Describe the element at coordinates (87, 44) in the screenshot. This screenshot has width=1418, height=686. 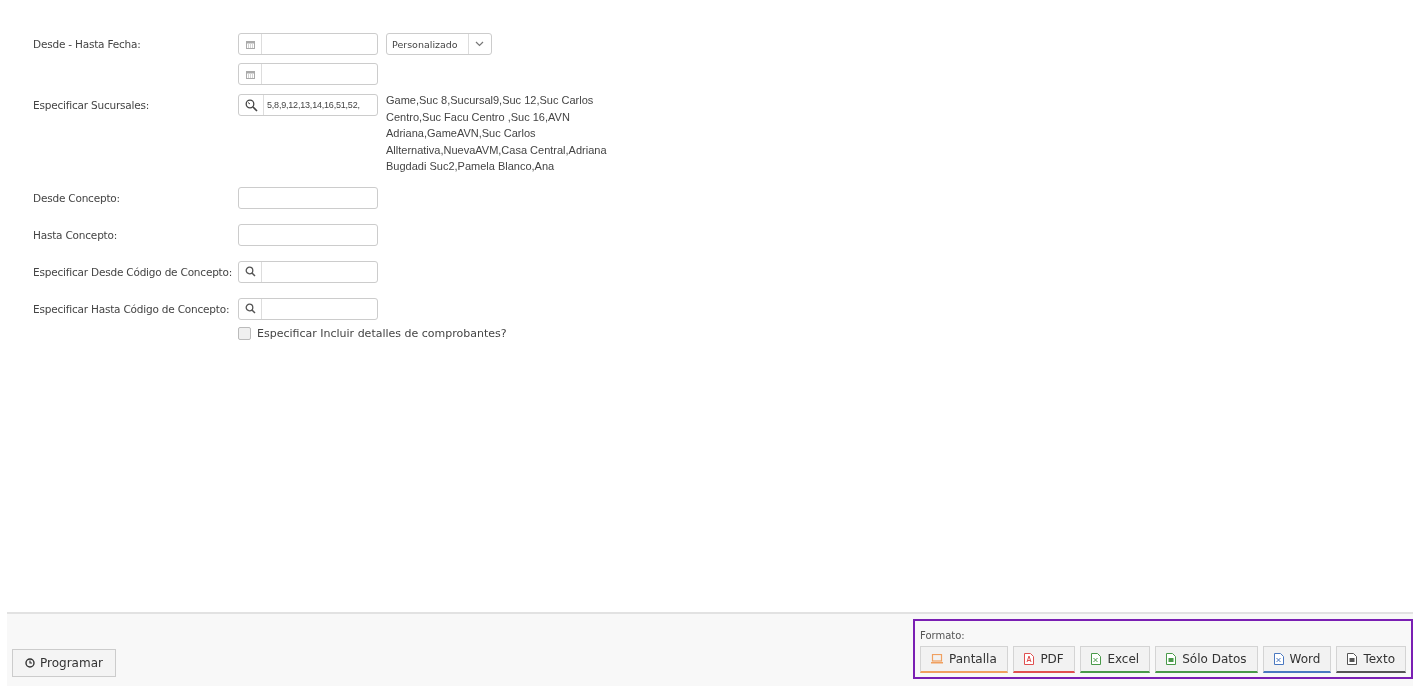
I see `field-label: Desde - Hasta Fecha:` at that location.